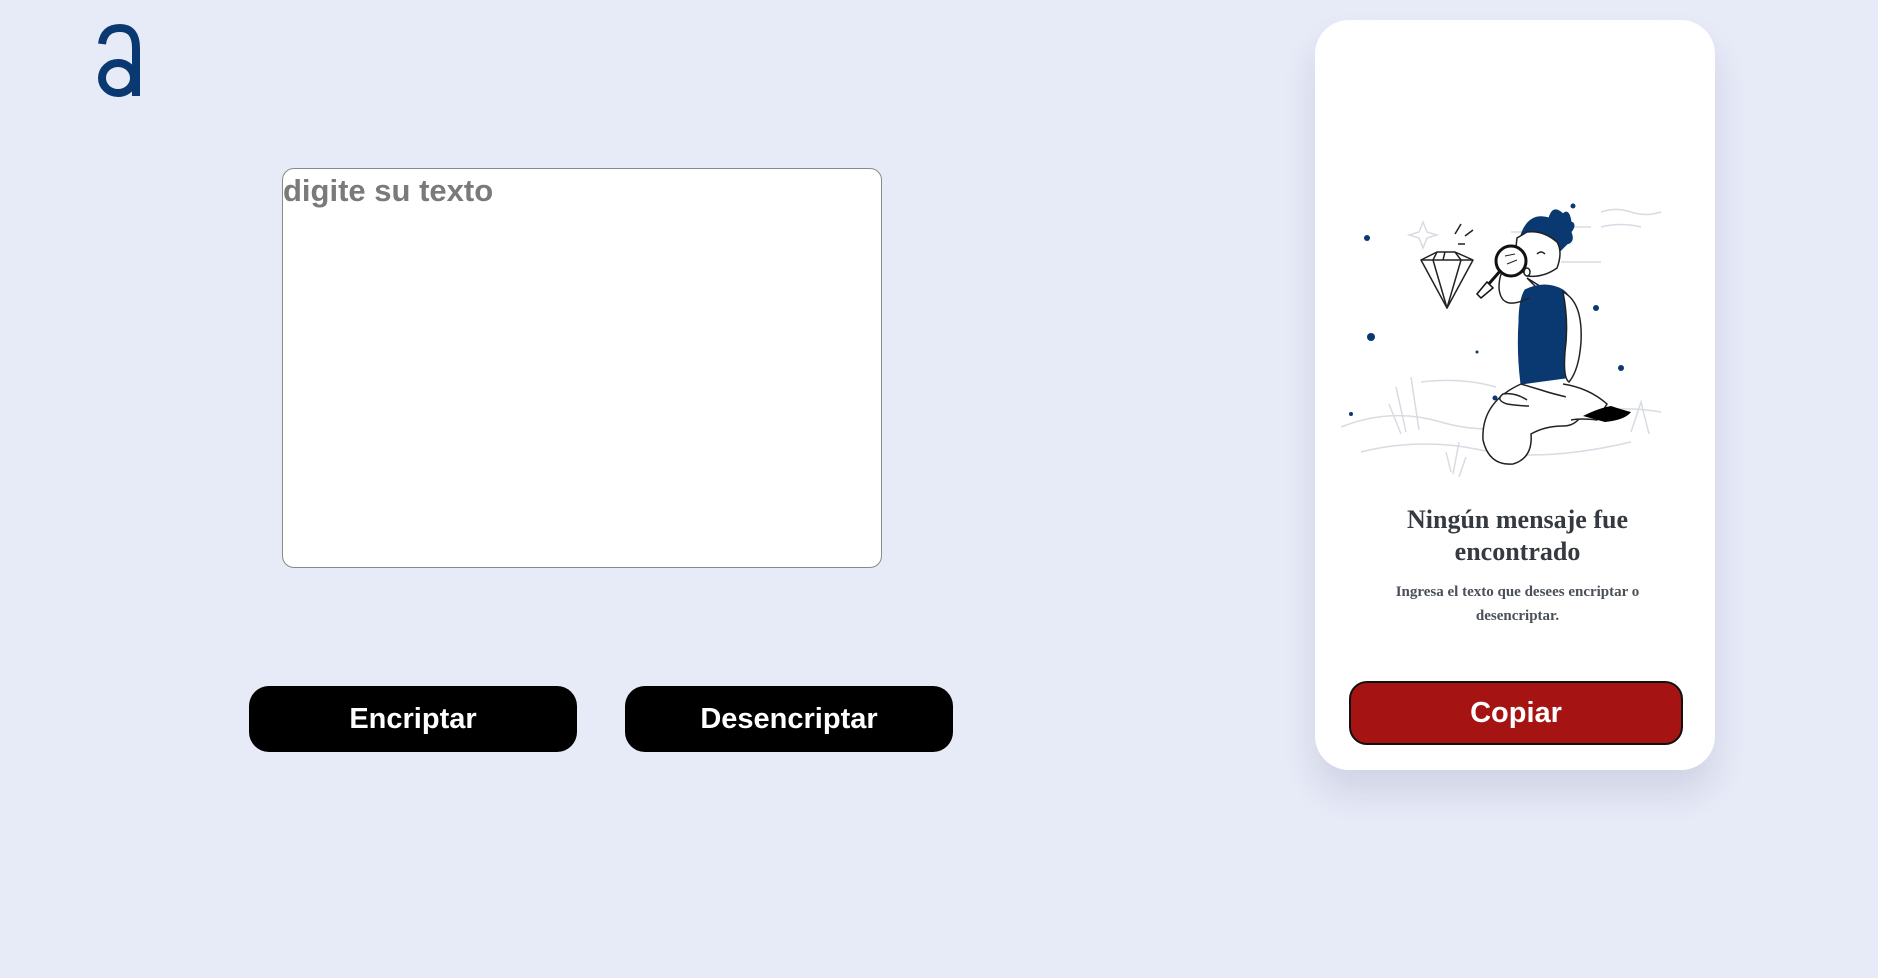 This screenshot has width=1878, height=978. What do you see at coordinates (1517, 535) in the screenshot?
I see `empty-state-title: Ningún mensaje fue encontrado` at bounding box center [1517, 535].